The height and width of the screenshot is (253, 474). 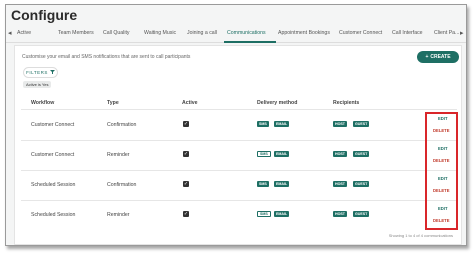 What do you see at coordinates (304, 33) in the screenshot?
I see `tab-appointment-bookings: Appointment Bookings` at bounding box center [304, 33].